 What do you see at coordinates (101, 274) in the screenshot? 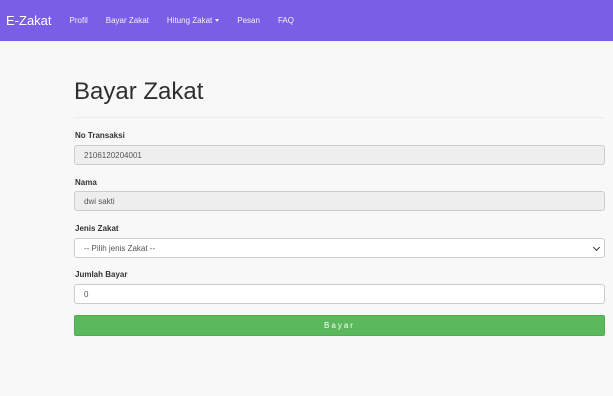
I see `jumlah-bayar-label: Jumlah Bayar` at bounding box center [101, 274].